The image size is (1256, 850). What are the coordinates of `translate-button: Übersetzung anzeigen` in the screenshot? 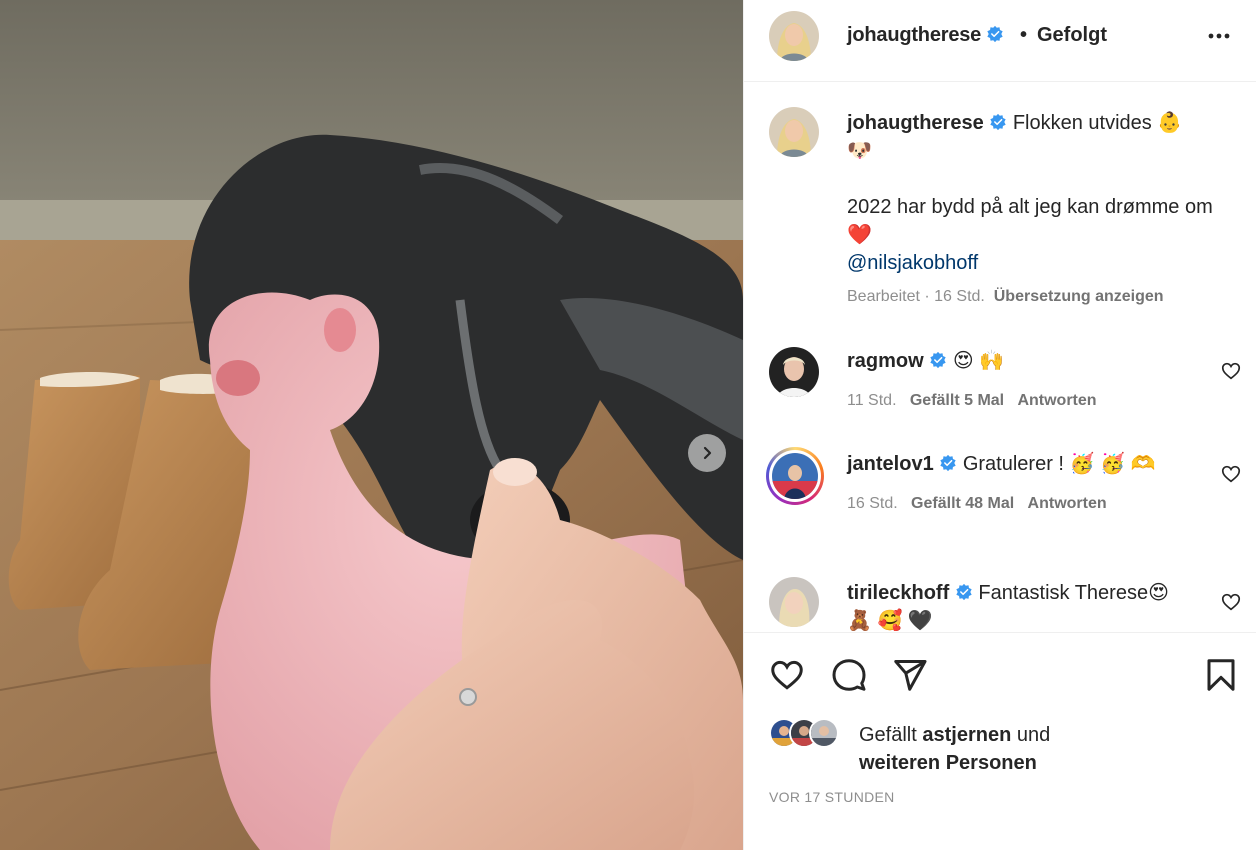 It's located at (1079, 296).